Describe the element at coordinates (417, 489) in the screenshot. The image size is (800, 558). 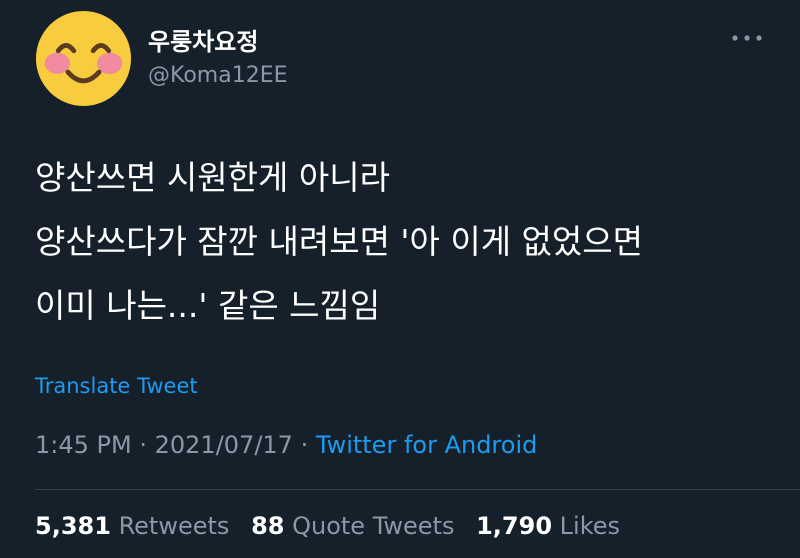
I see `divider` at that location.